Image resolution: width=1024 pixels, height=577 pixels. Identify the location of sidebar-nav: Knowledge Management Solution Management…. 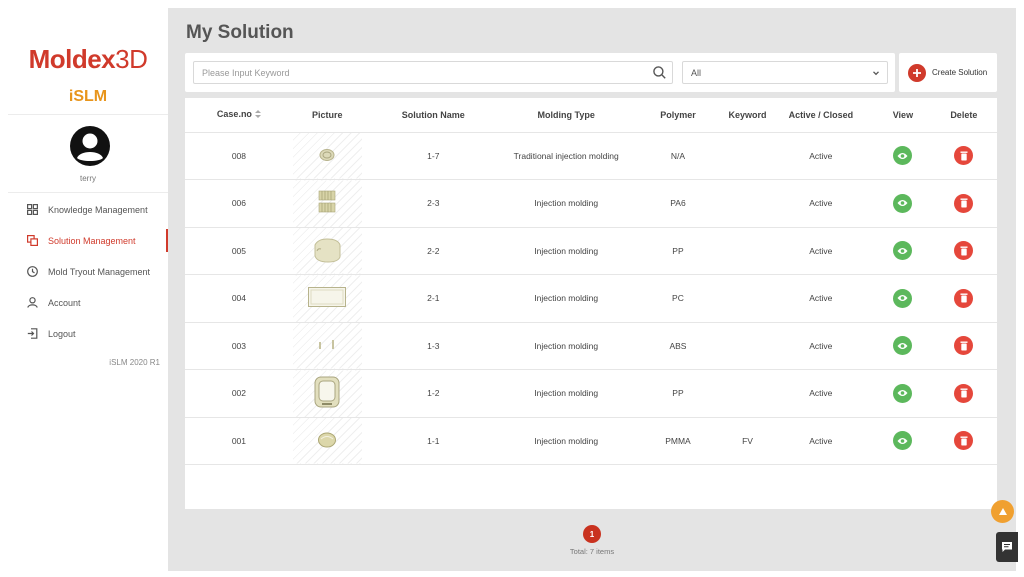
(88, 271).